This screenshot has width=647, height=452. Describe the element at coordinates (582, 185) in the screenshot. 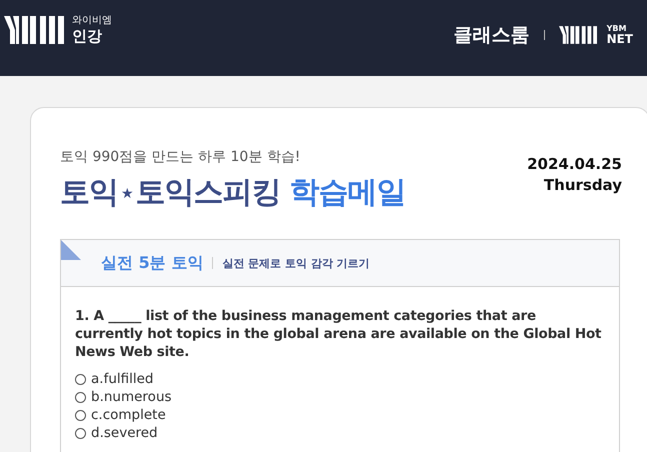

I see `mail-weekday: Thursday` at that location.